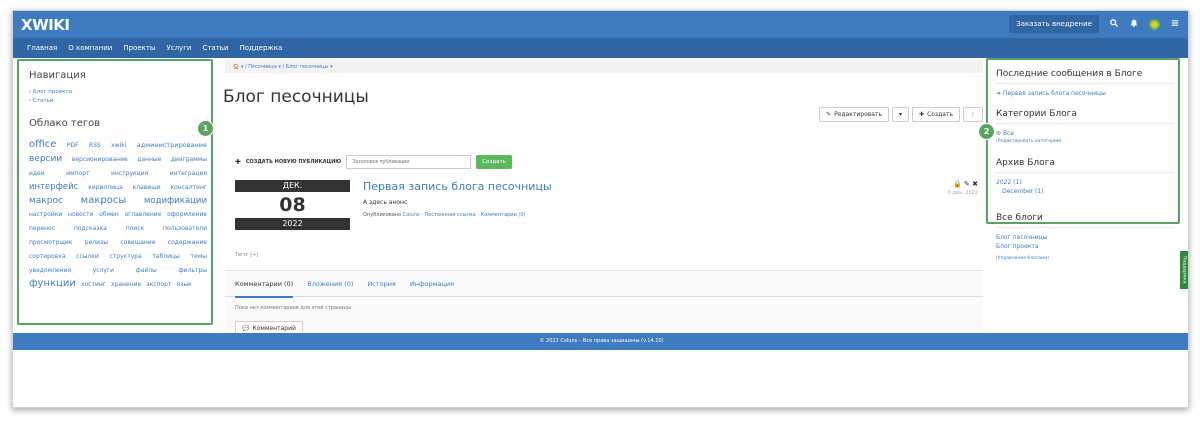  I want to click on menu-item-articles: Статьи, so click(215, 48).